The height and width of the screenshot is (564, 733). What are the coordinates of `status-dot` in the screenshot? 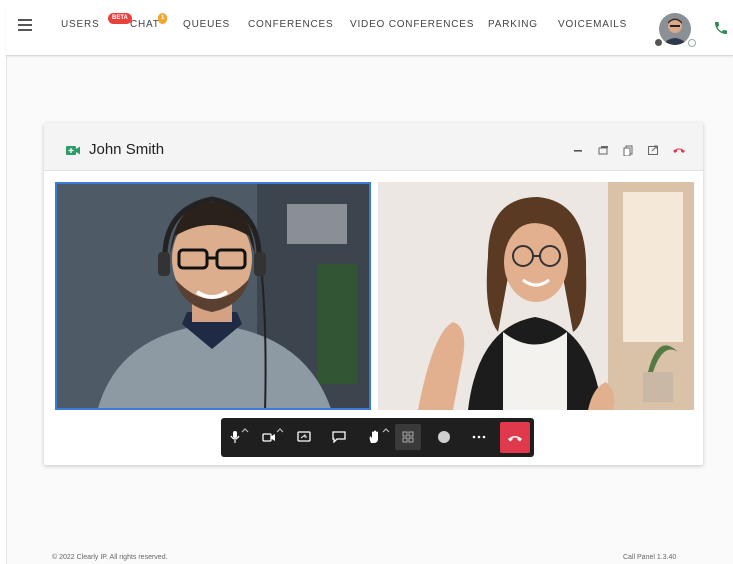 It's located at (658, 42).